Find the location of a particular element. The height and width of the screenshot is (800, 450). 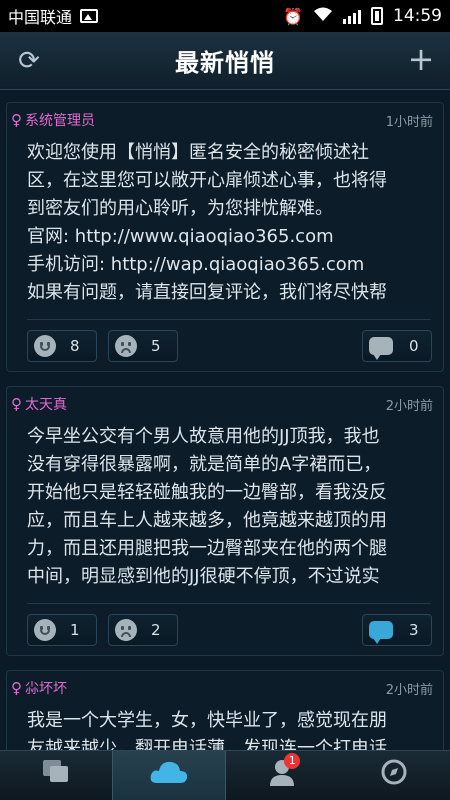

status-bar: 中国联通 ⏰ 14:59 is located at coordinates (225, 16).